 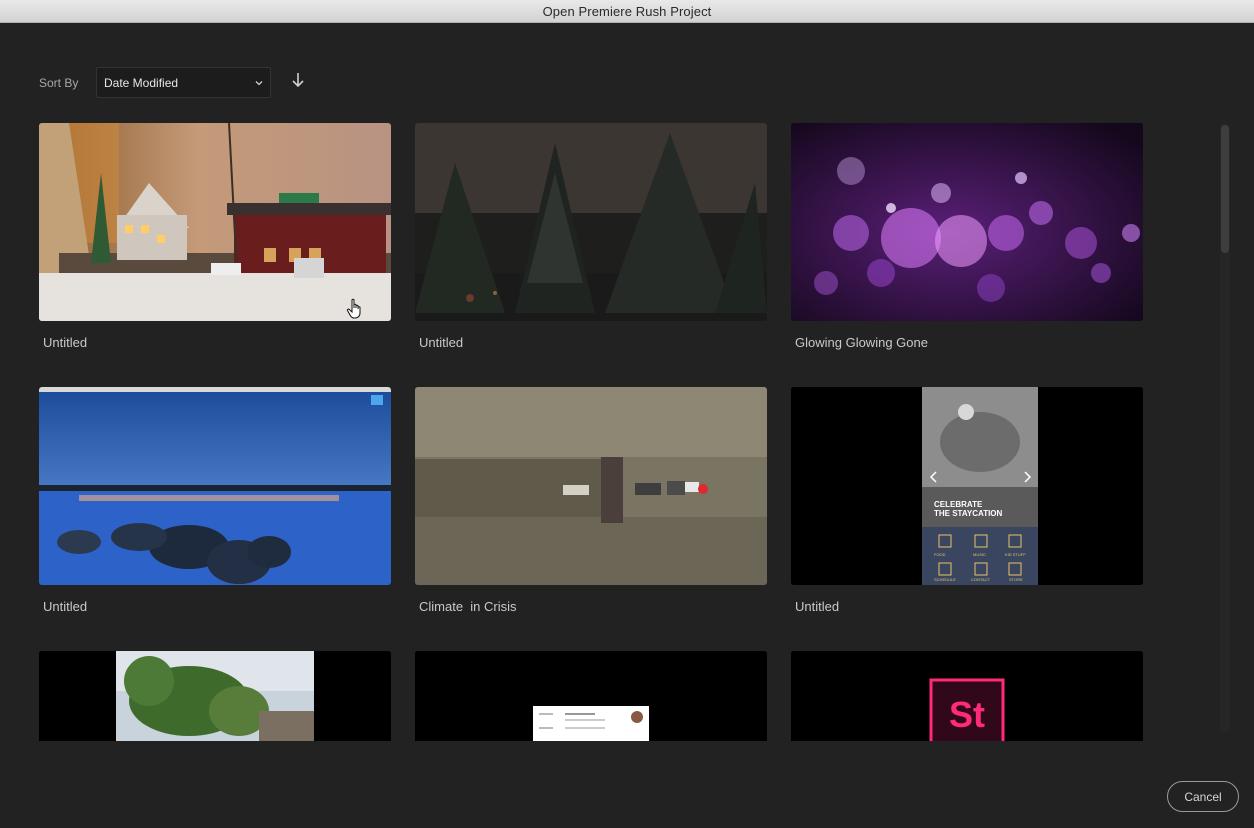 I want to click on project-card: Glowing Glowing Gone, so click(x=967, y=236).